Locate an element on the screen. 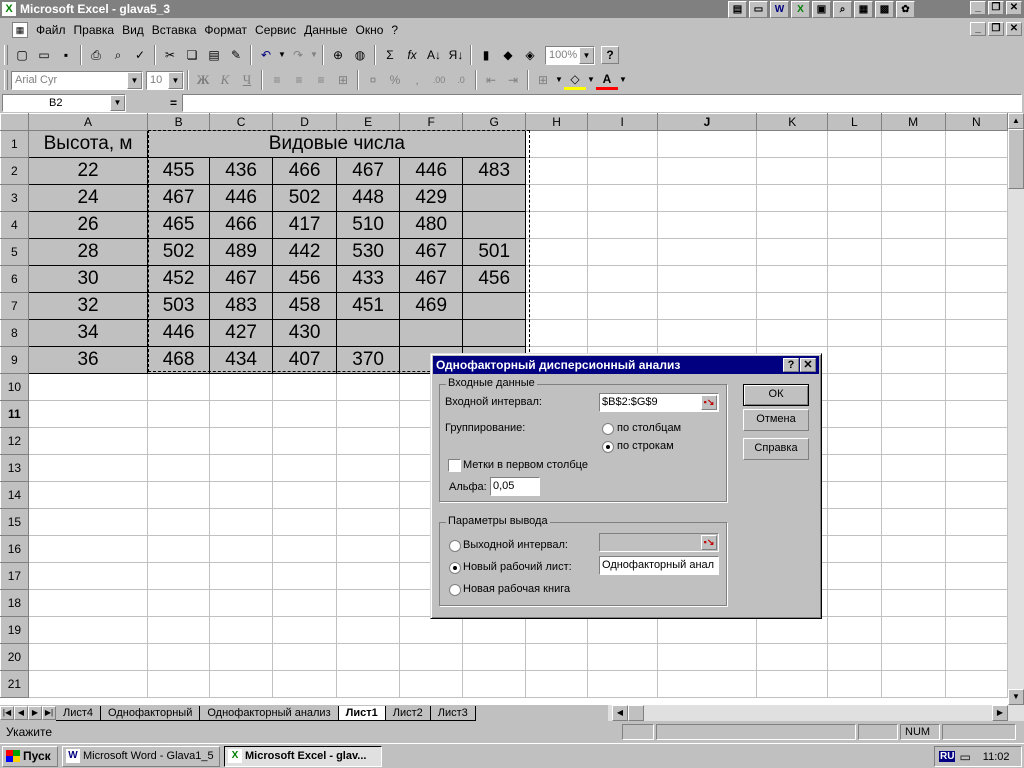 Image resolution: width=1024 pixels, height=768 pixels. sheet-tab-anova-short: Однофакторный is located at coordinates (151, 713).